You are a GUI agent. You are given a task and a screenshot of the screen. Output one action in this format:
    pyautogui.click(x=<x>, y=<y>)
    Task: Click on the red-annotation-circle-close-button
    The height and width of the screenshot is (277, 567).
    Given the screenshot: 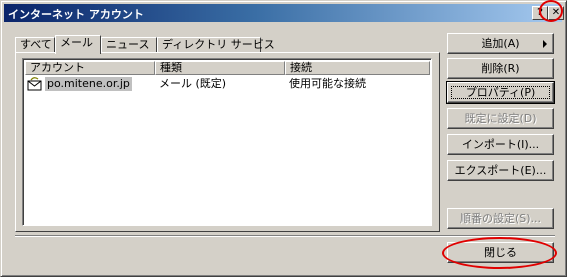 What is the action you would take?
    pyautogui.click(x=499, y=253)
    